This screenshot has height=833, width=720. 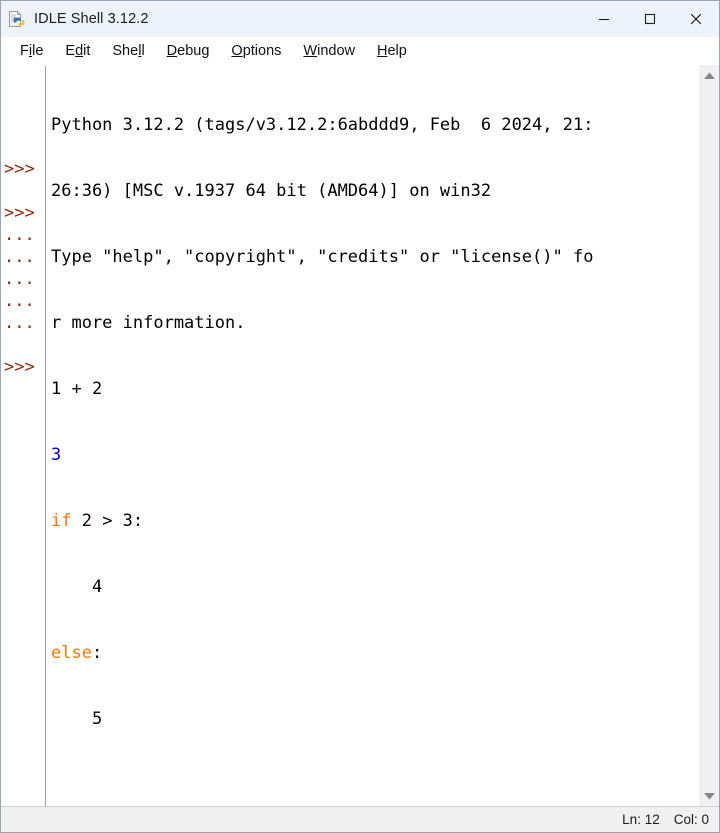 I want to click on menu-item-options: Options, so click(x=256, y=51).